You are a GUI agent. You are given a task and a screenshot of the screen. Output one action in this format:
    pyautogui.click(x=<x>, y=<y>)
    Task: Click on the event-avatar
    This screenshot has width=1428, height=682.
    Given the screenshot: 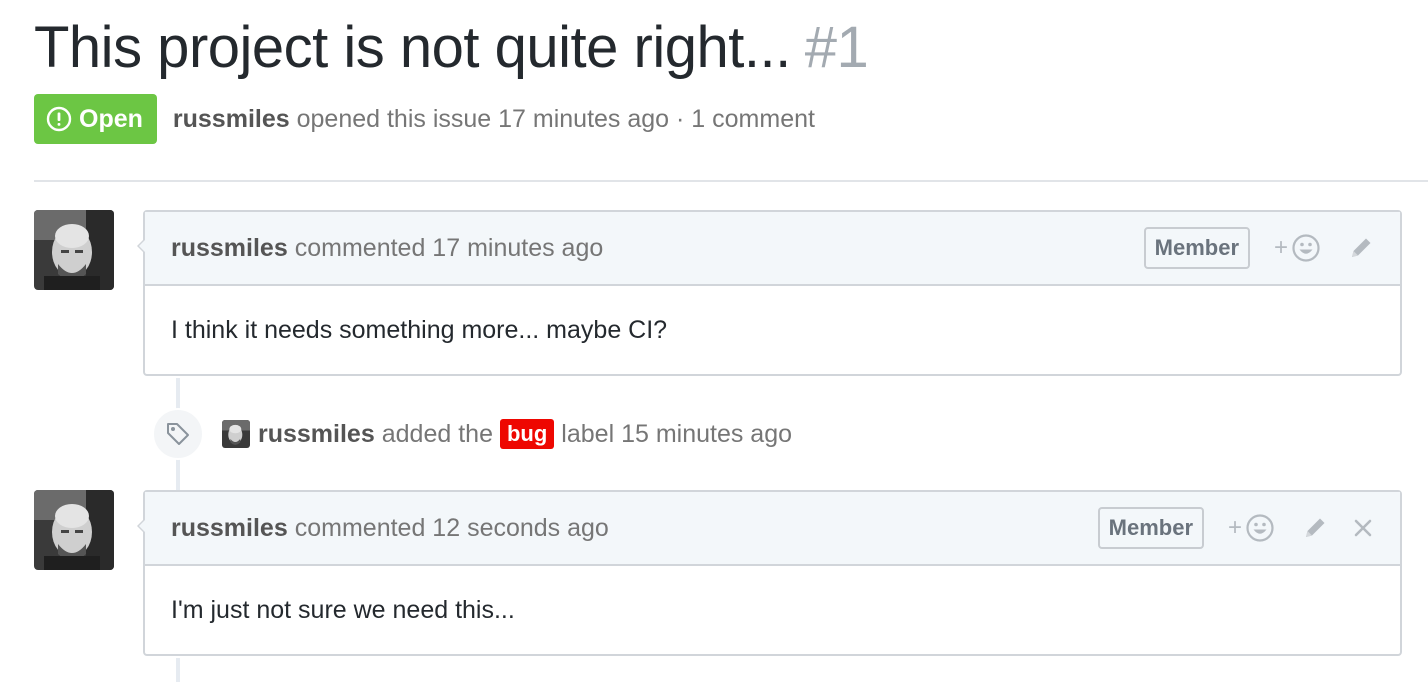 What is the action you would take?
    pyautogui.click(x=236, y=434)
    